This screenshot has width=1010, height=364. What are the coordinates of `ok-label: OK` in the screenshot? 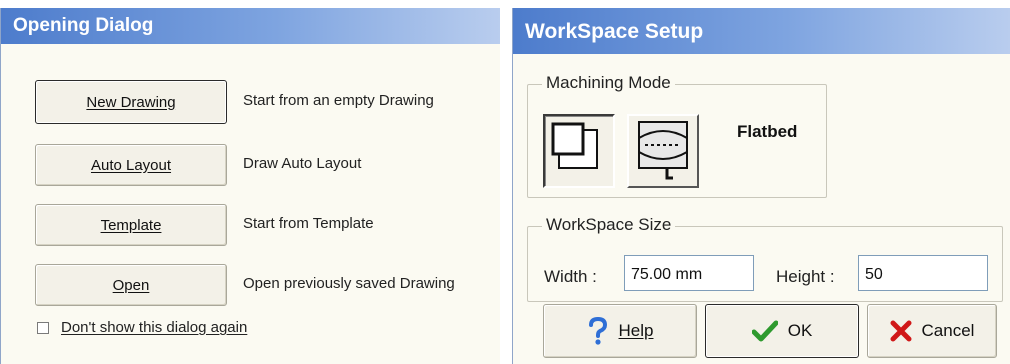 It's located at (800, 330).